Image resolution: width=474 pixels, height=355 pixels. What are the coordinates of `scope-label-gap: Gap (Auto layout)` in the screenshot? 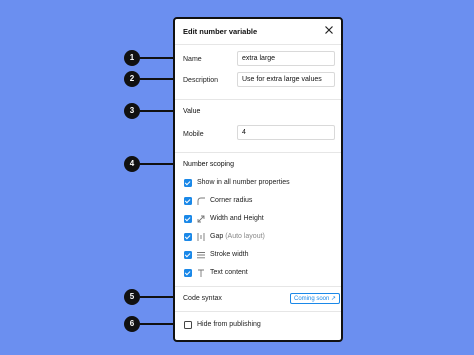 It's located at (237, 236).